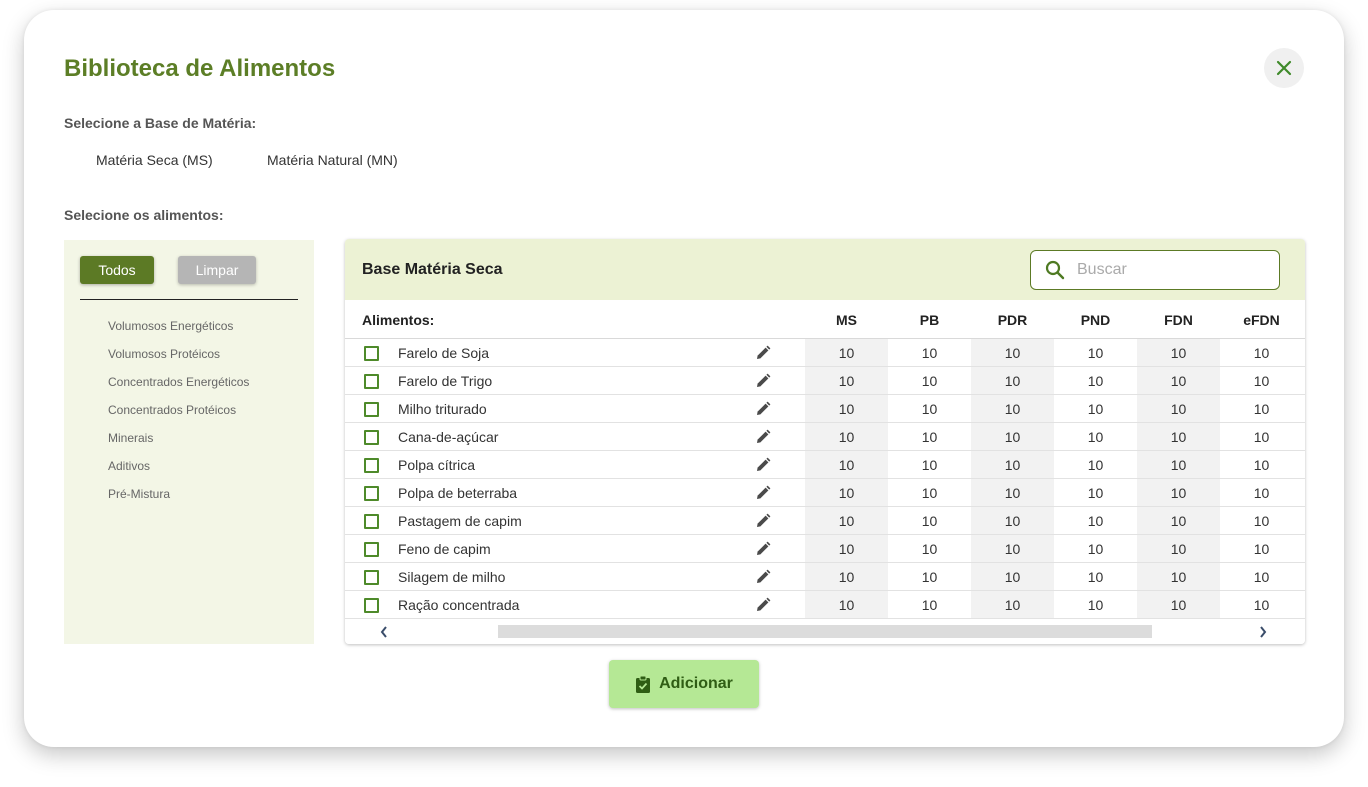 The height and width of the screenshot is (787, 1368). I want to click on category-item: Concentrados Protéicos, so click(178, 416).